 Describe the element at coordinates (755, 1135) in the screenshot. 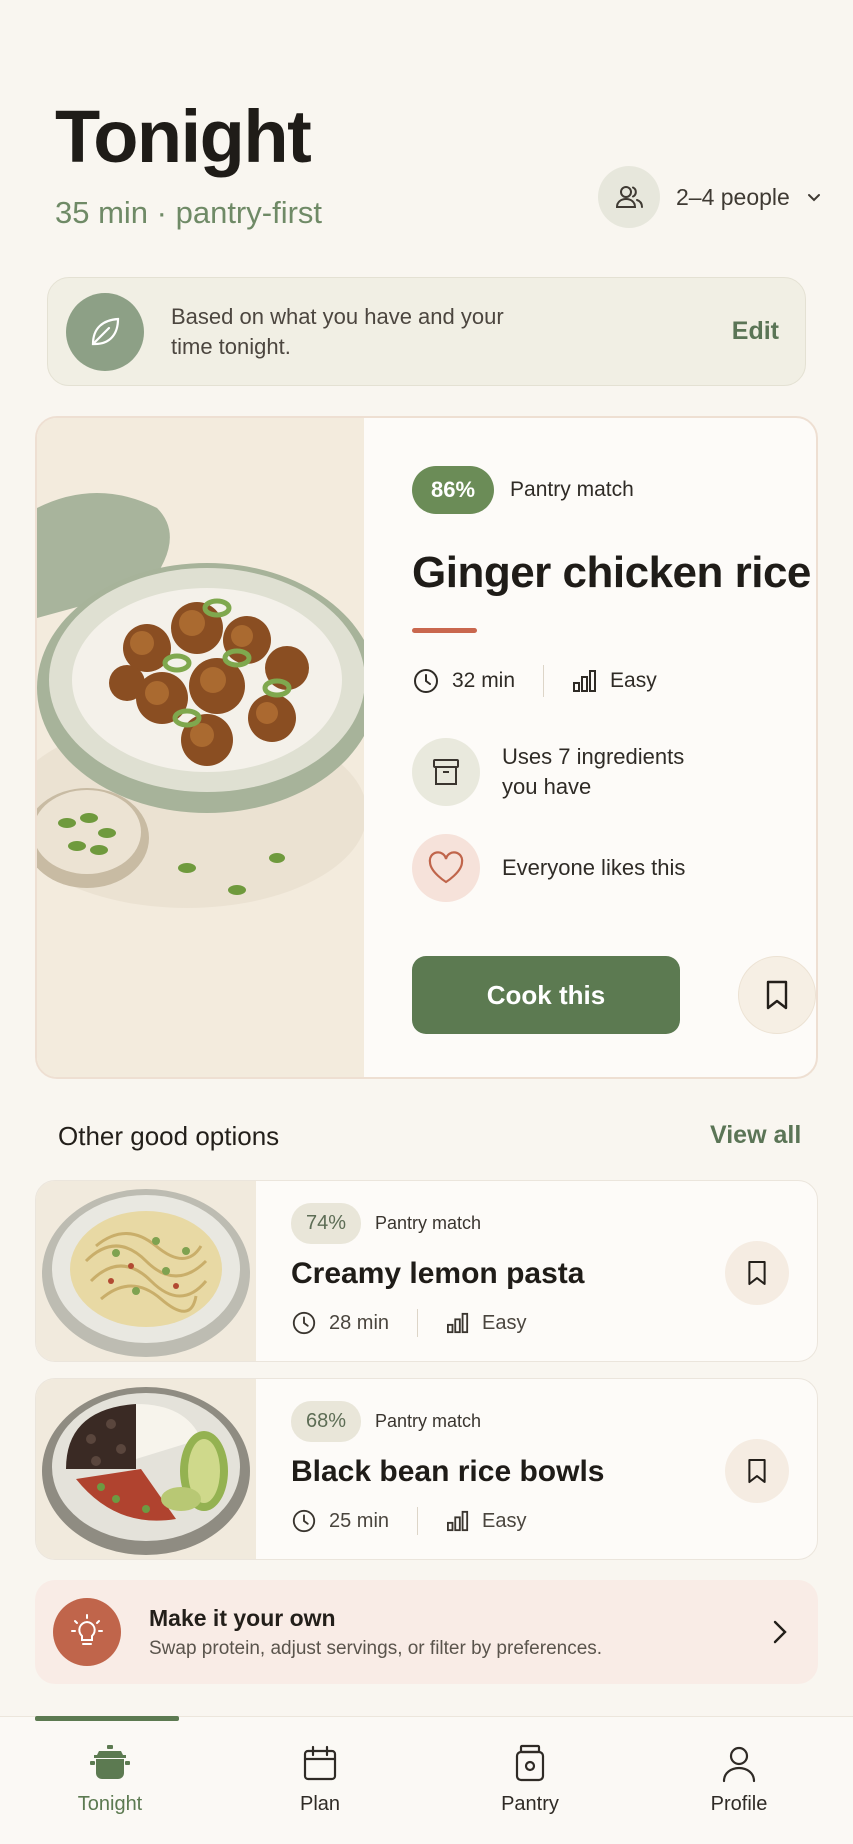

I see `view-all-link: View all` at that location.